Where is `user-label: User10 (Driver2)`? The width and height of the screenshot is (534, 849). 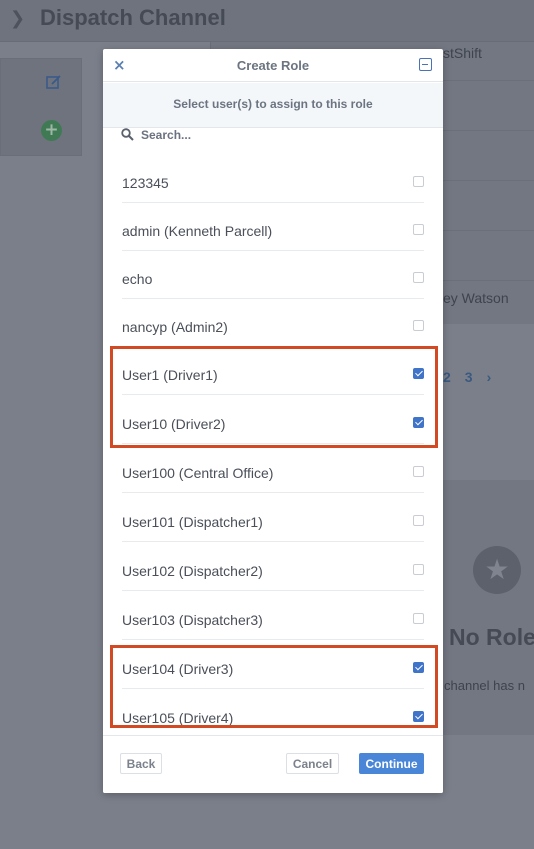 user-label: User10 (Driver2) is located at coordinates (174, 424).